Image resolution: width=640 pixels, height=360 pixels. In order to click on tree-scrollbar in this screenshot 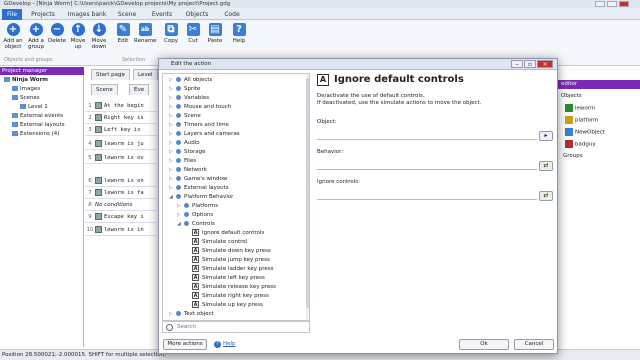, I will do `click(307, 197)`.